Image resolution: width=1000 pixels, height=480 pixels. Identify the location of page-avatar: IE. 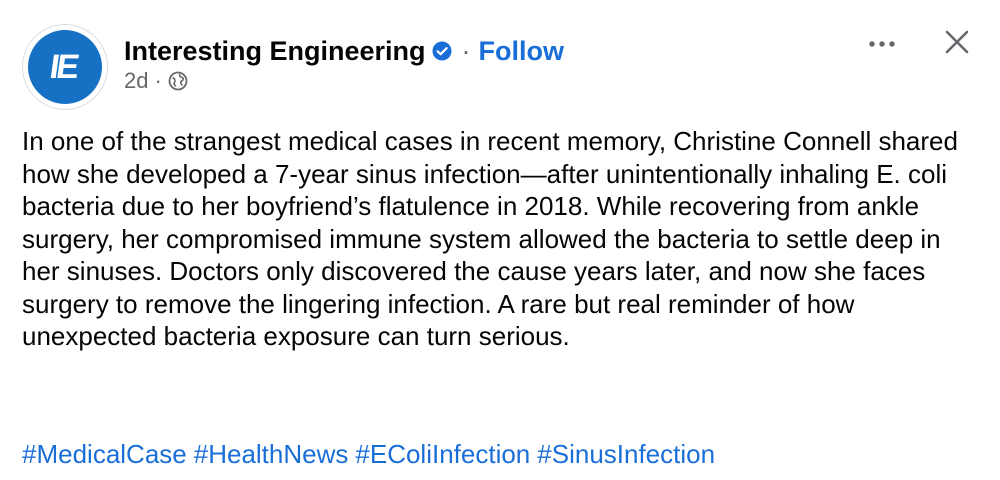
(65, 67).